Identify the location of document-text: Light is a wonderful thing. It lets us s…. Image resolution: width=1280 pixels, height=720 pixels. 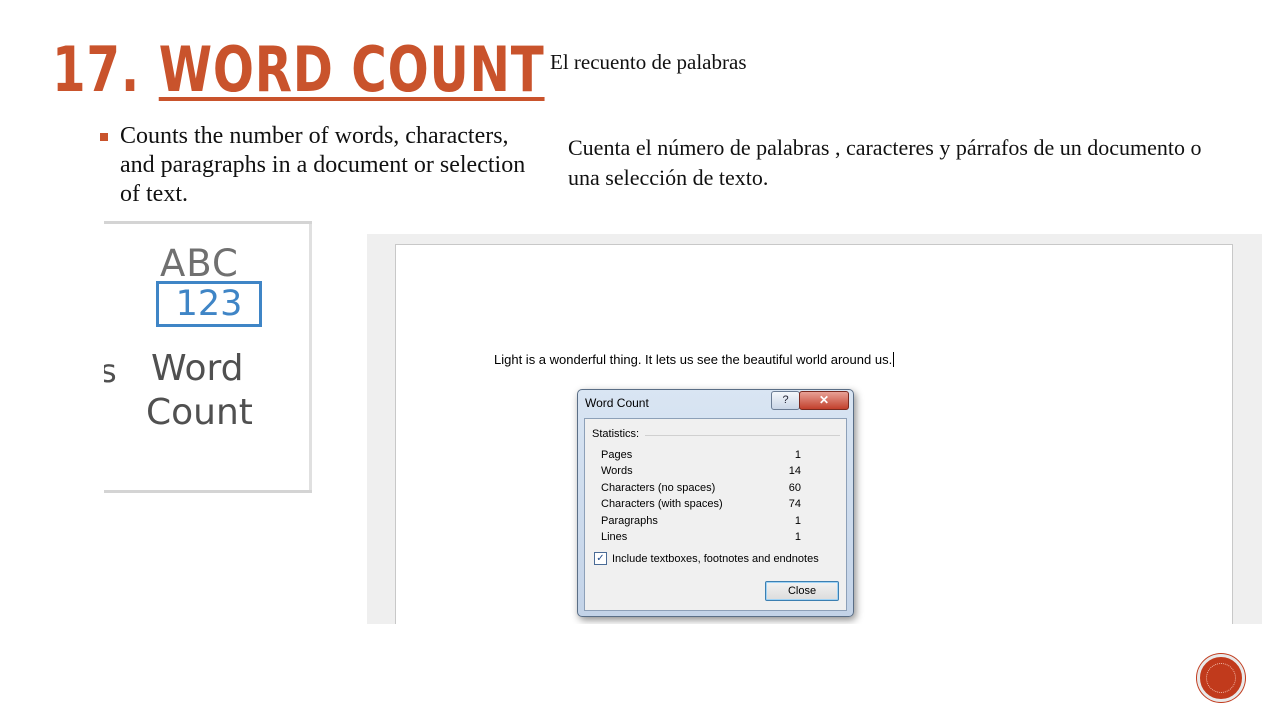
(693, 359).